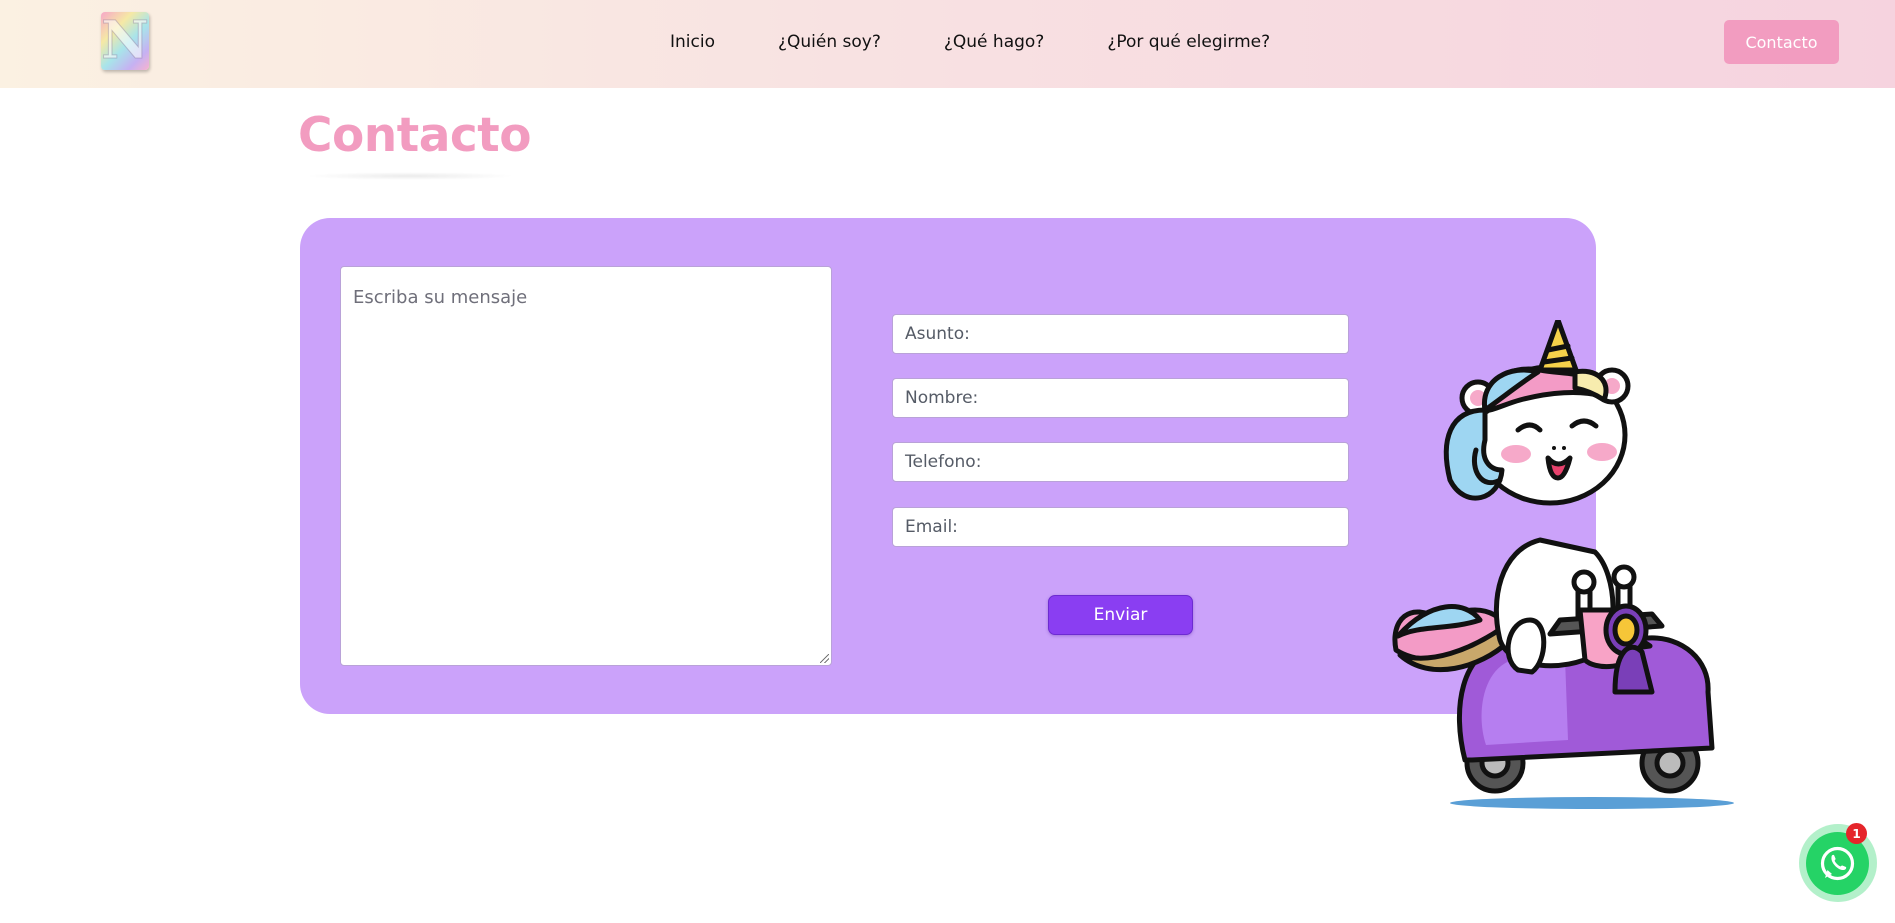 Image resolution: width=1895 pixels, height=923 pixels. I want to click on resize-handle, so click(824, 658).